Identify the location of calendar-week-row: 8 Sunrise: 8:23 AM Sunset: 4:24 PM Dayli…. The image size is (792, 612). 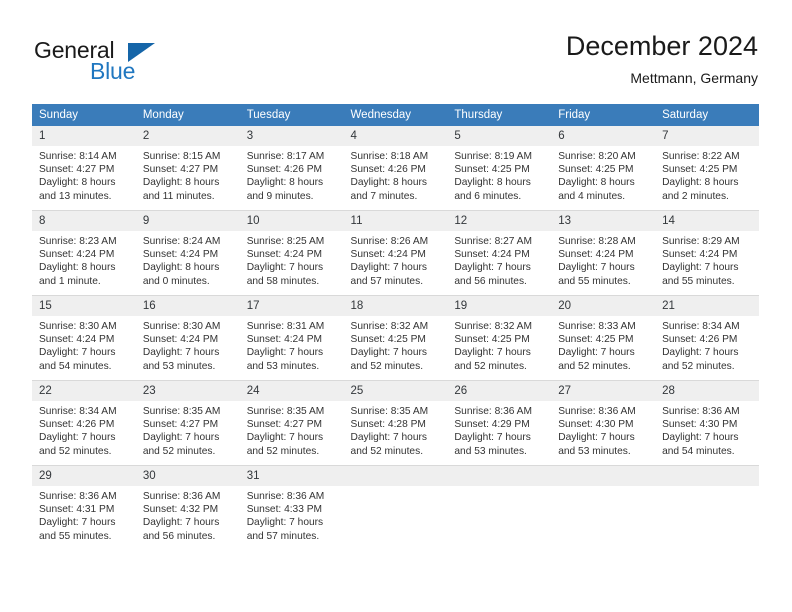
(395, 253).